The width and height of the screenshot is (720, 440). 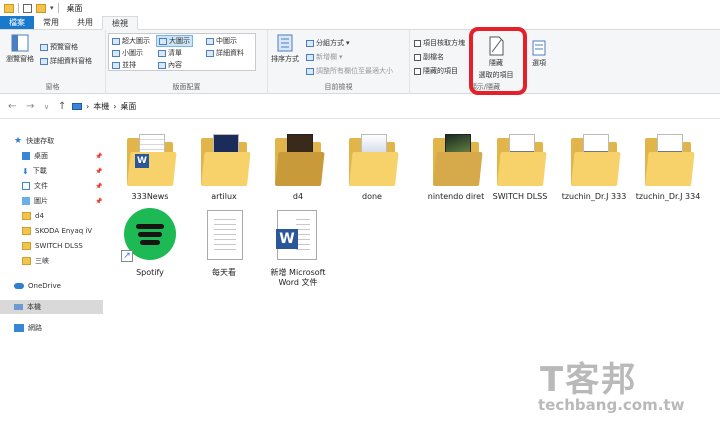 I want to click on up-icon: ↑, so click(x=62, y=106).